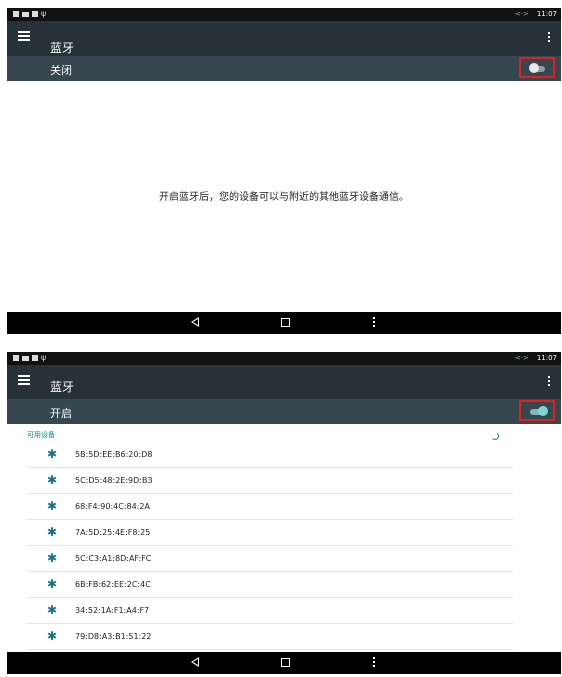 The width and height of the screenshot is (562, 677). I want to click on toggle-label: 关闭, so click(61, 70).